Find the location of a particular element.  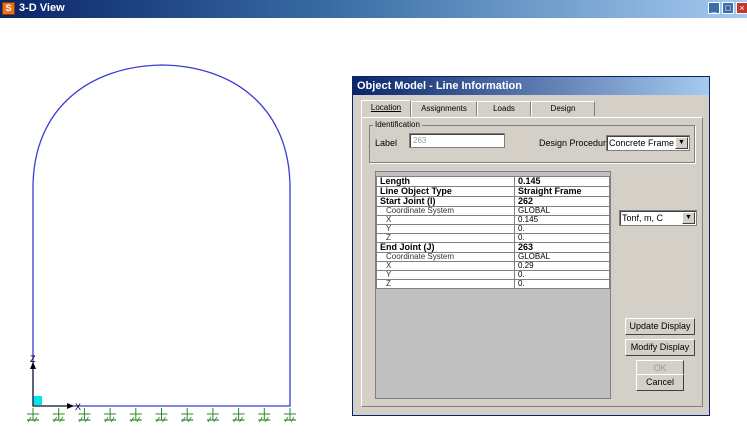

table-row: X 0.29 is located at coordinates (493, 266).